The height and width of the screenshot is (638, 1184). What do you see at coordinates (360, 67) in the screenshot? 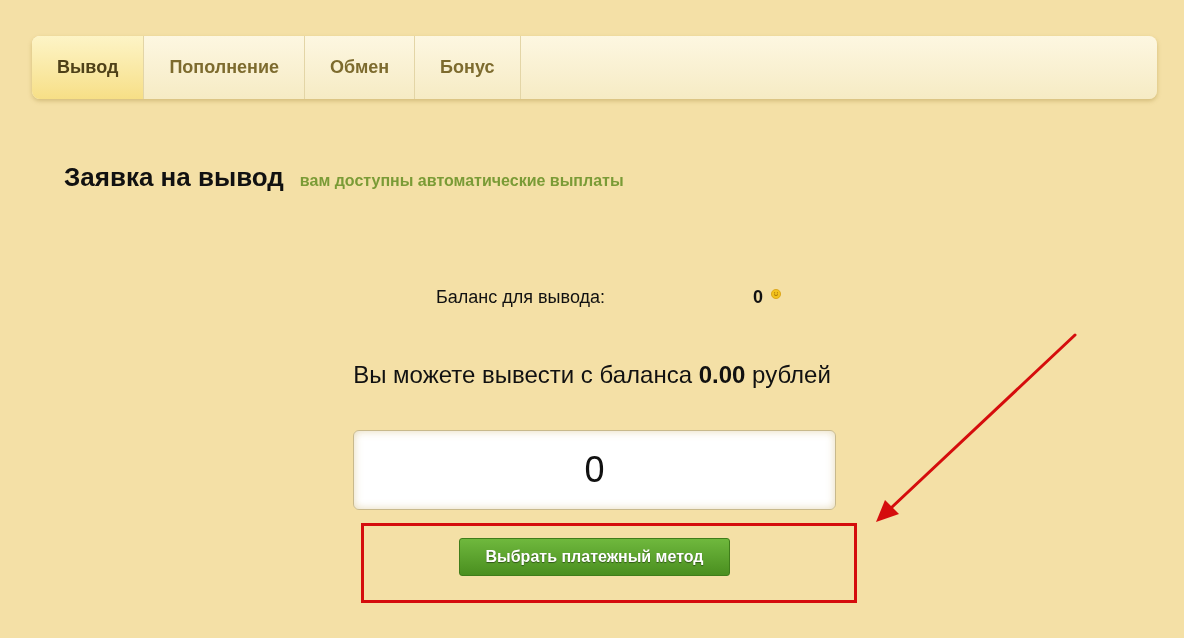
I see `tab: Обмен` at bounding box center [360, 67].